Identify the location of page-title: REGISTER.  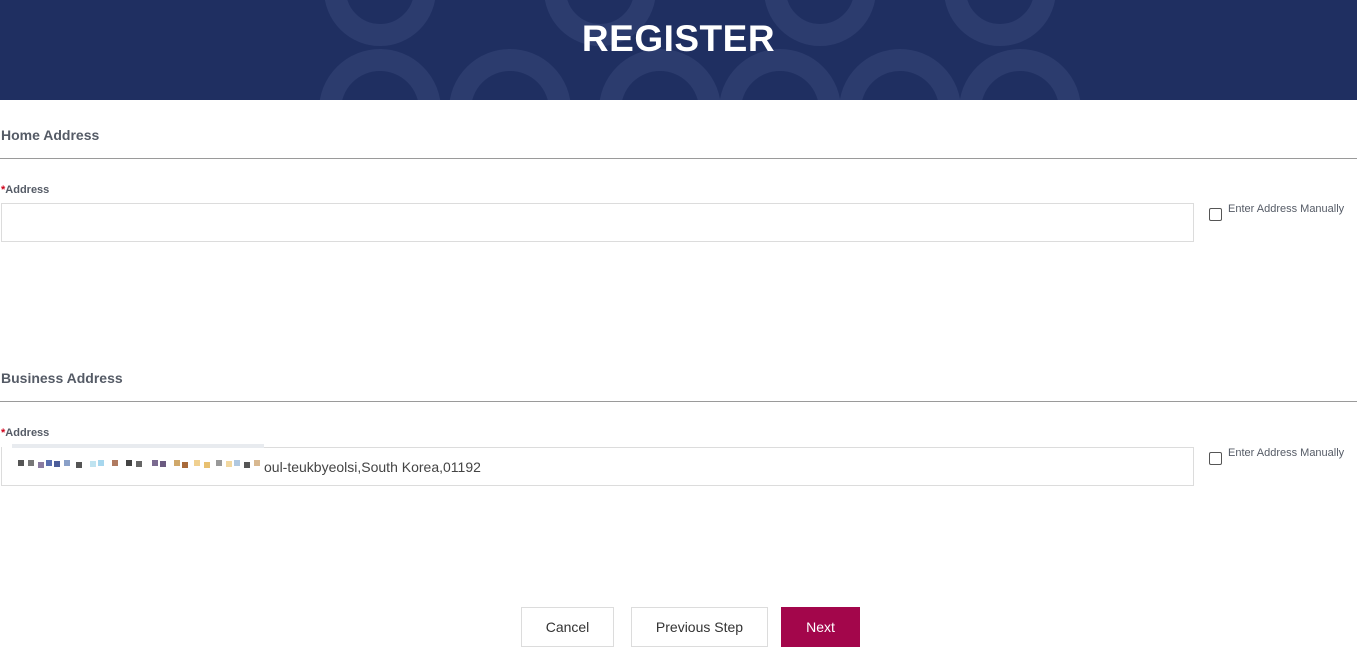
(678, 38).